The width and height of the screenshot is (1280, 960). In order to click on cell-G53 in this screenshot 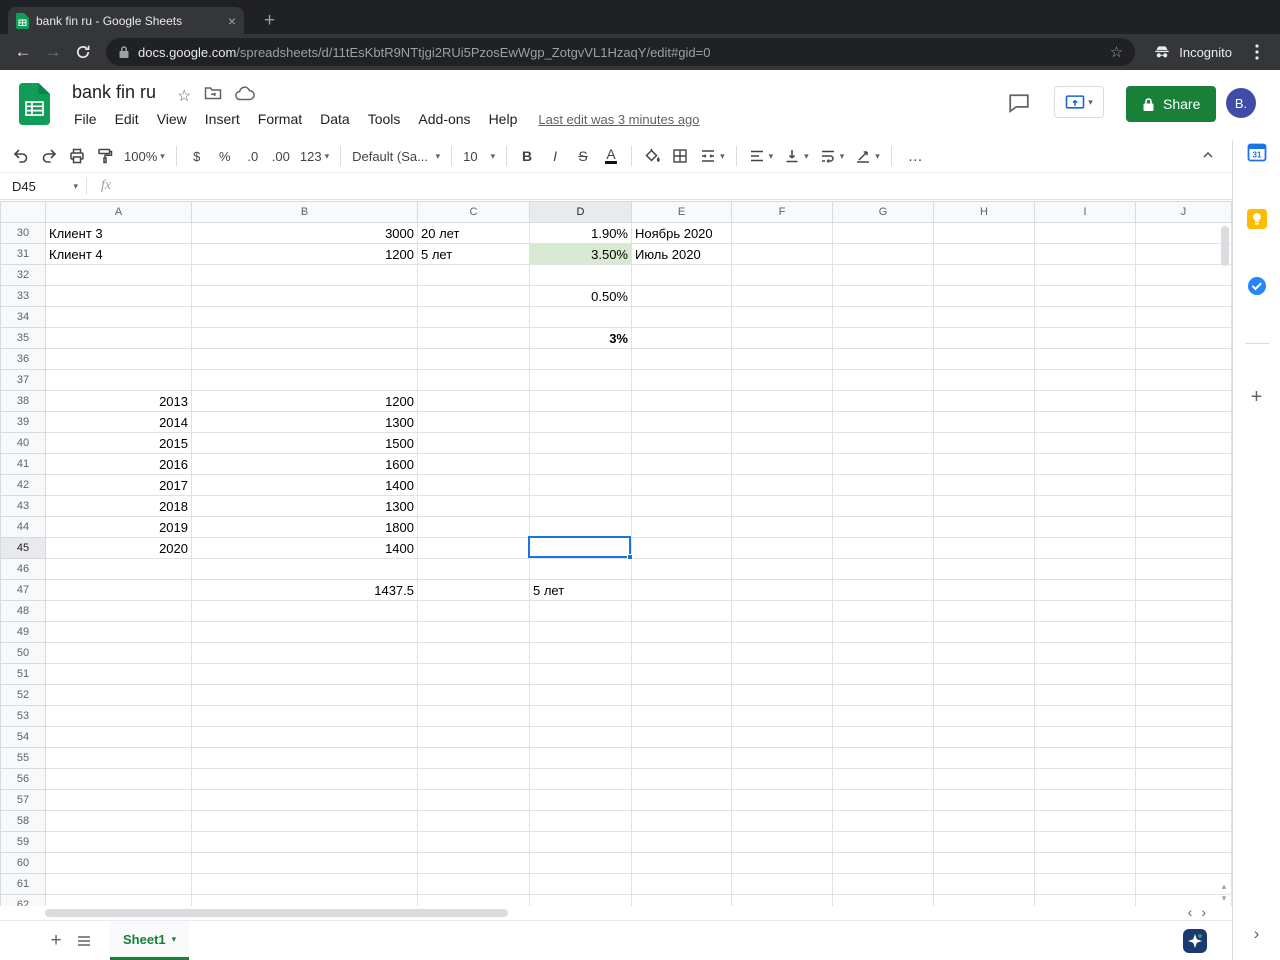, I will do `click(883, 716)`.